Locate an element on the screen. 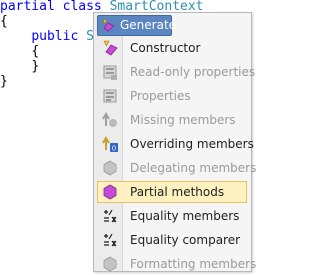 Image resolution: width=320 pixels, height=275 pixels. svg-text: 0 is located at coordinates (114, 149).